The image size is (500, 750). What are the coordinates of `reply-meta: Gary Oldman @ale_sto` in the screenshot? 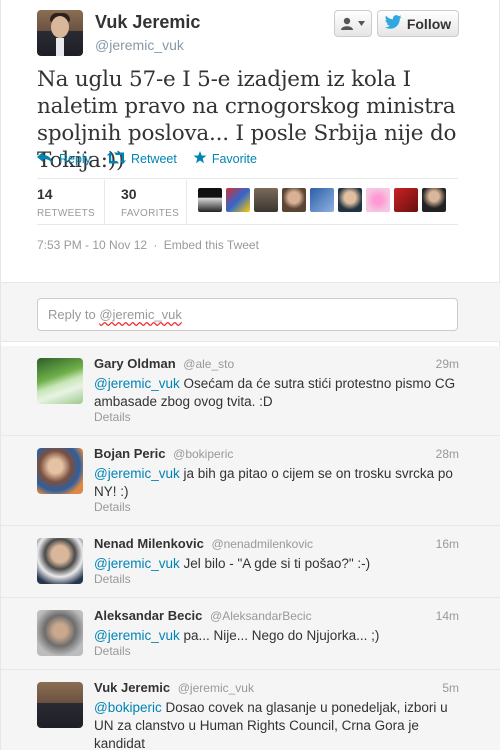 It's located at (164, 363).